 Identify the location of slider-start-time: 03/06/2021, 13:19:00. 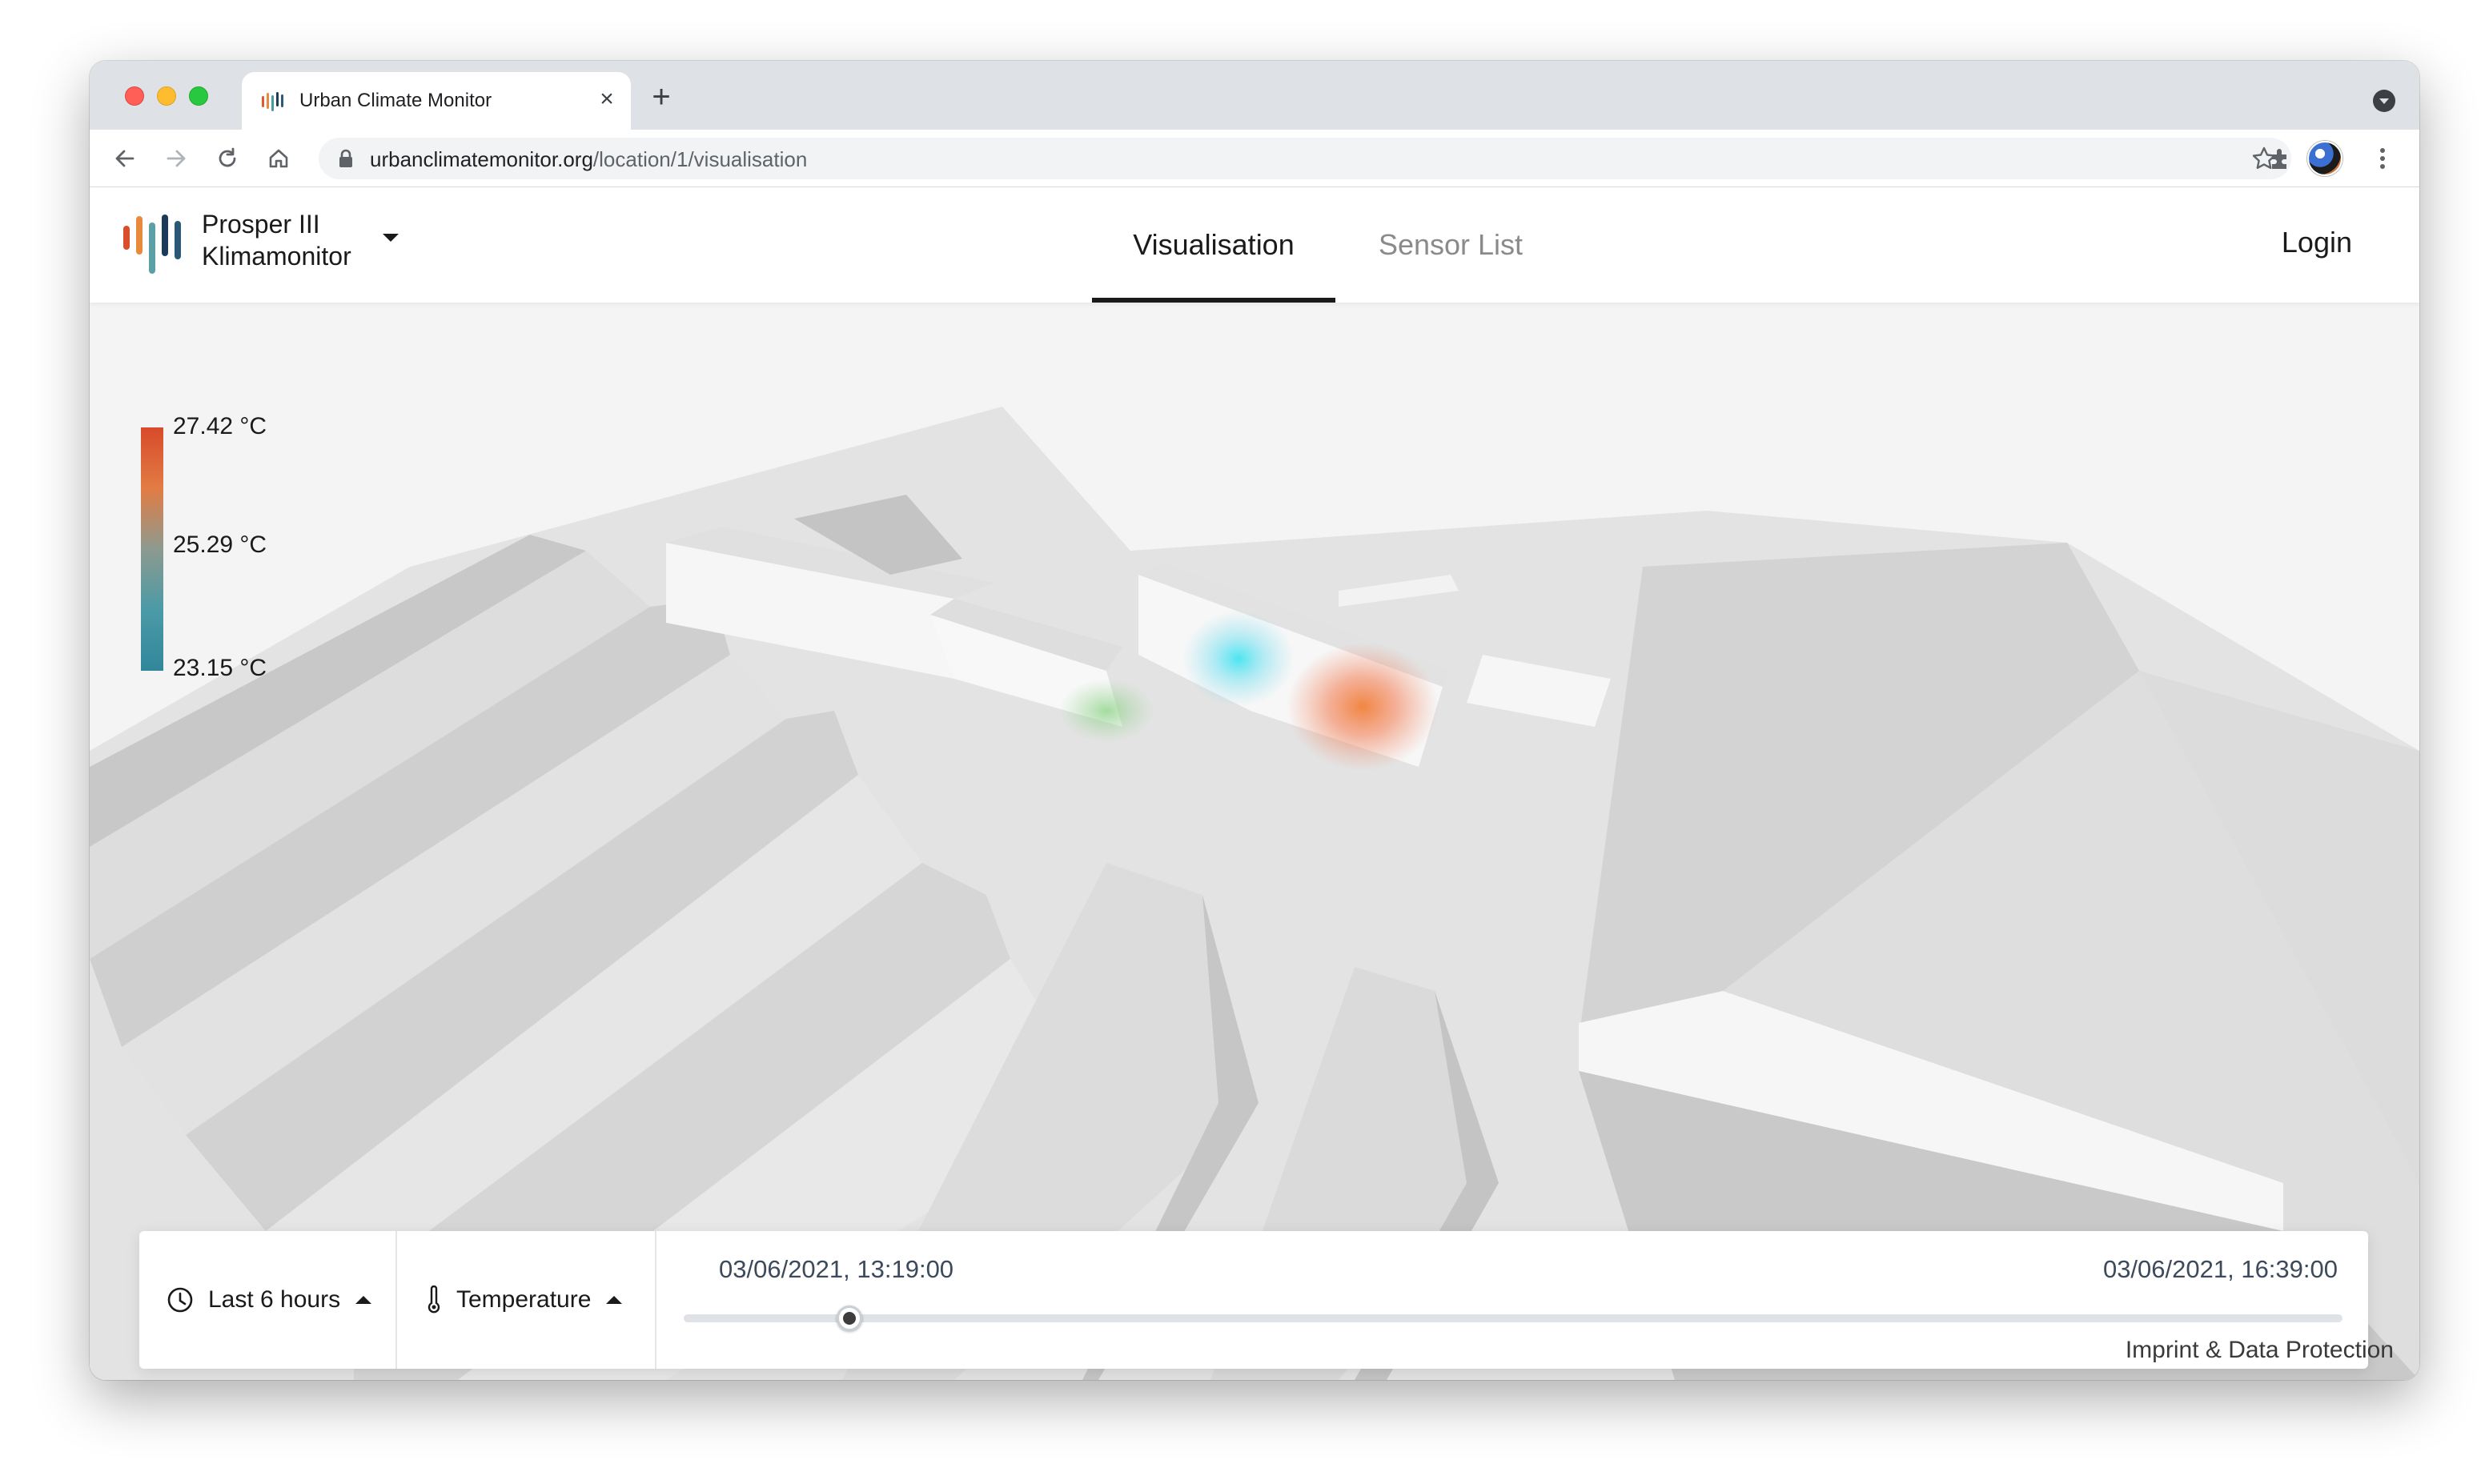
(836, 1269).